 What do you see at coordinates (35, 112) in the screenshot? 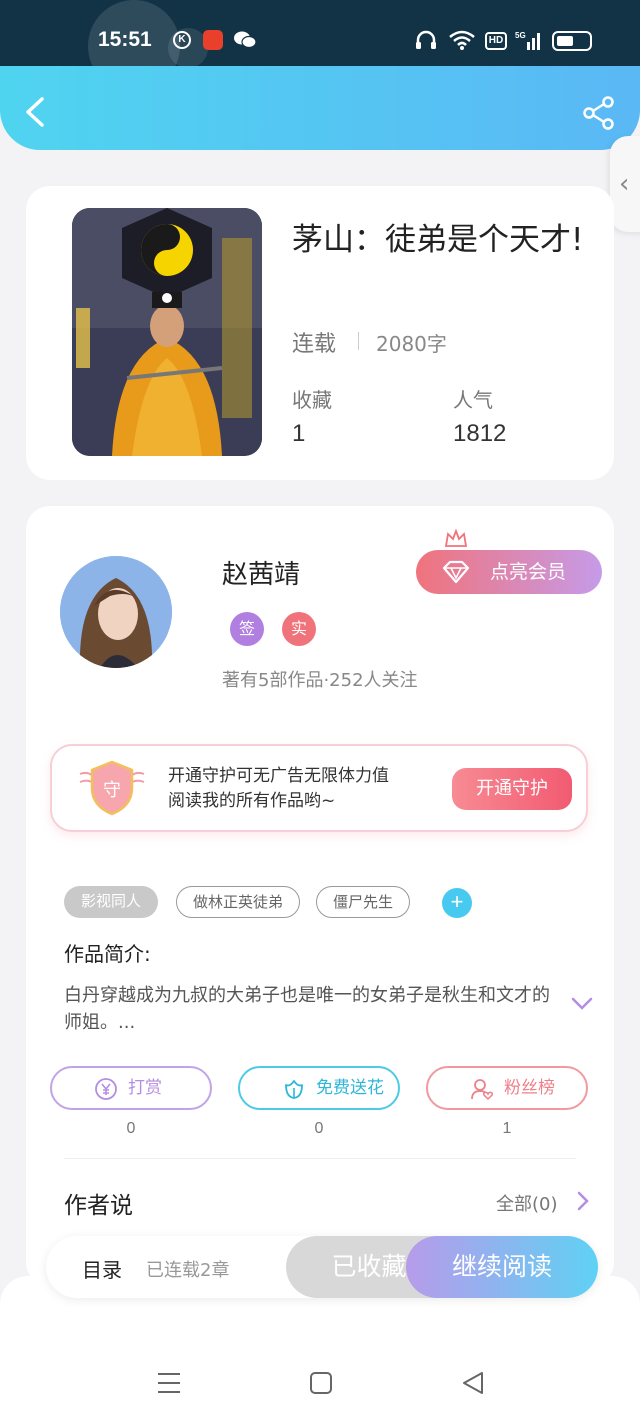
I see `back-arrow-icon` at bounding box center [35, 112].